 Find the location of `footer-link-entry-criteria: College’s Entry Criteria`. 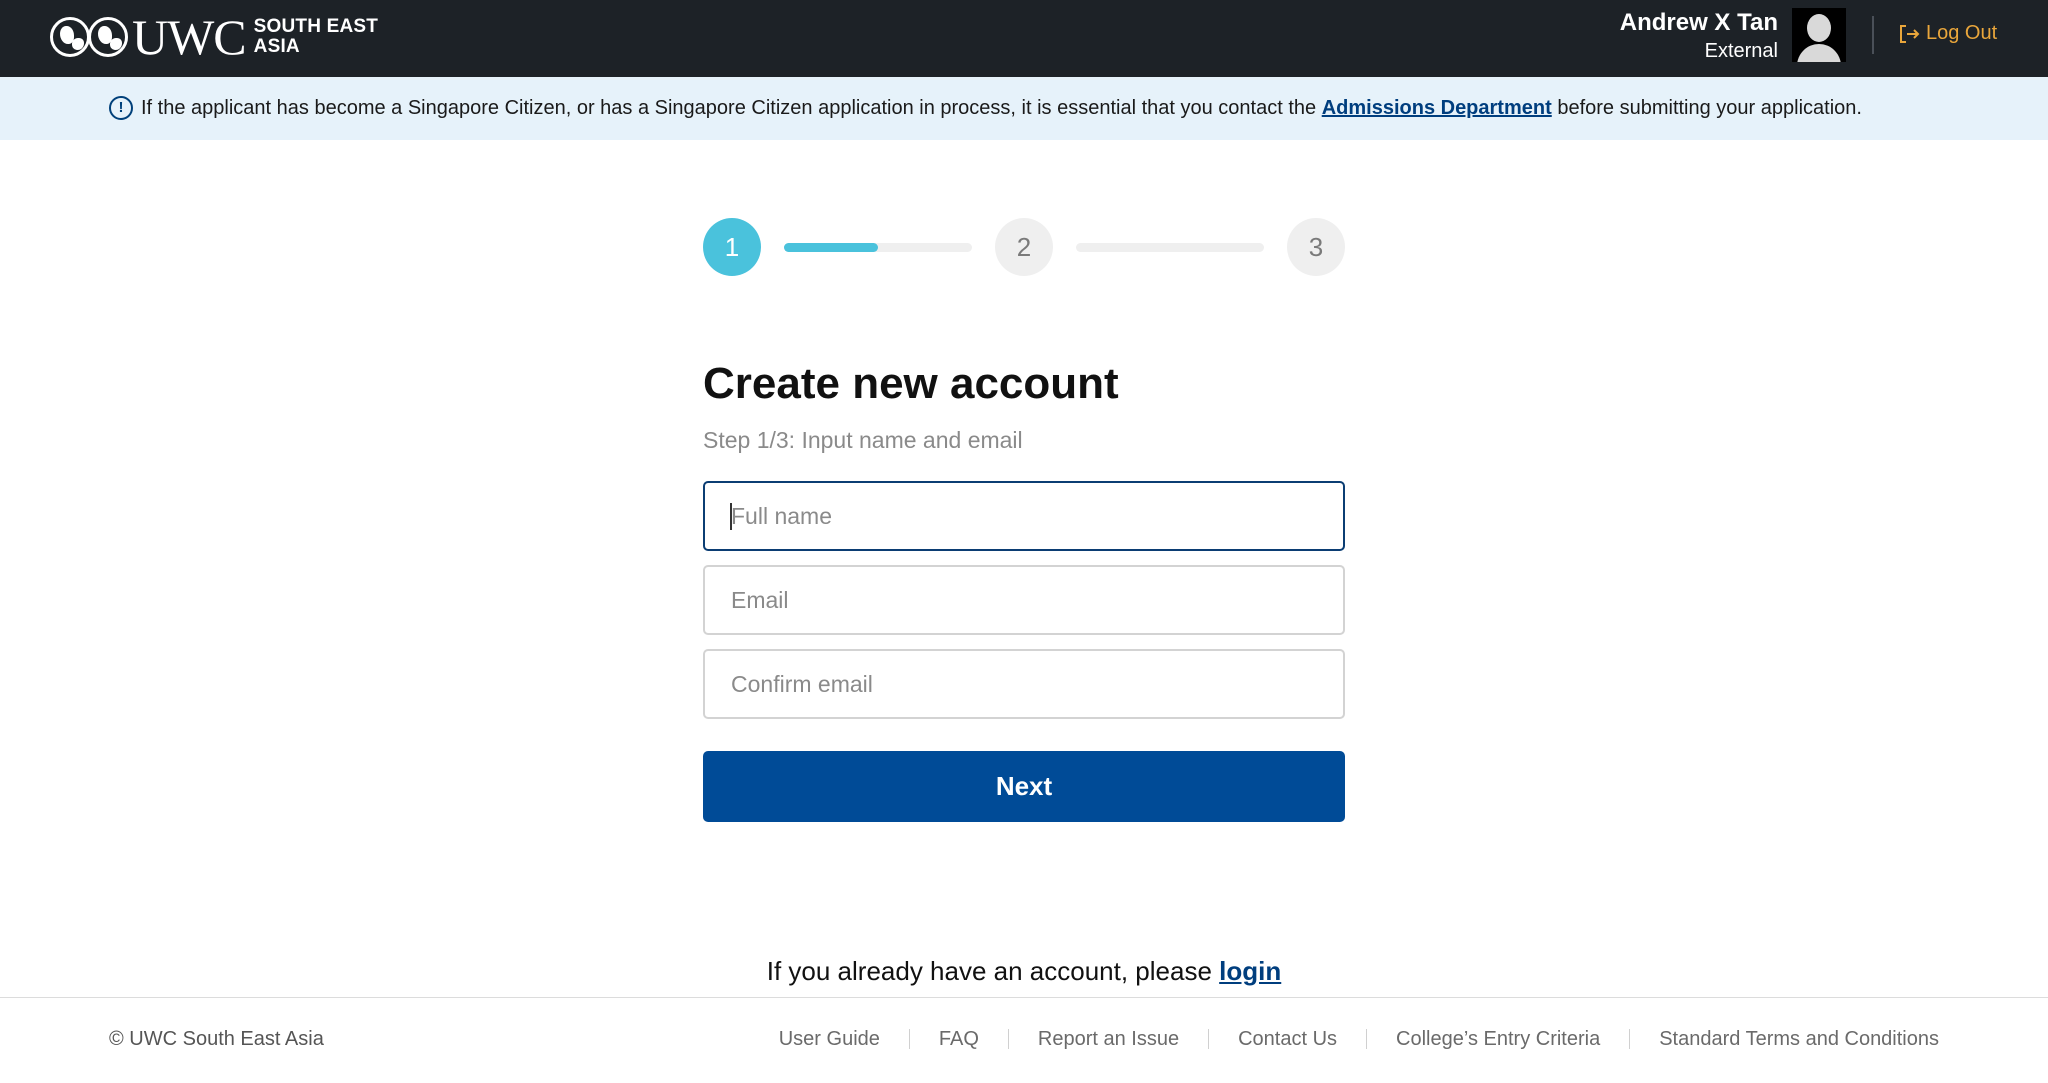

footer-link-entry-criteria: College’s Entry Criteria is located at coordinates (1498, 1039).